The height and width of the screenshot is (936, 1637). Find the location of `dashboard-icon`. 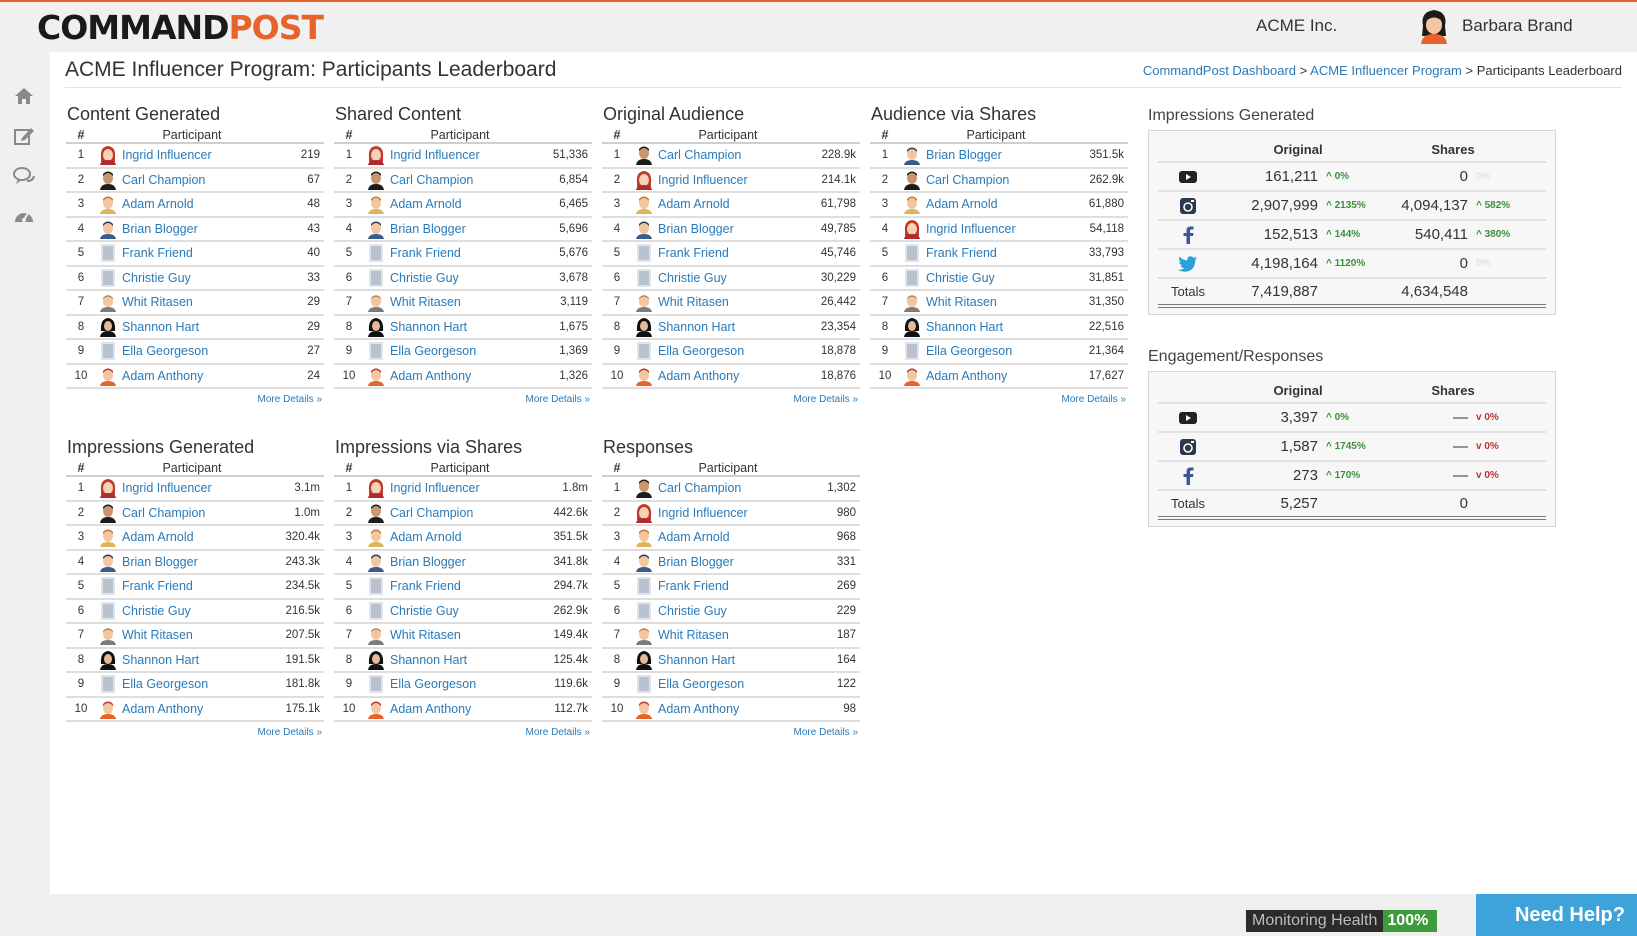

dashboard-icon is located at coordinates (24, 216).